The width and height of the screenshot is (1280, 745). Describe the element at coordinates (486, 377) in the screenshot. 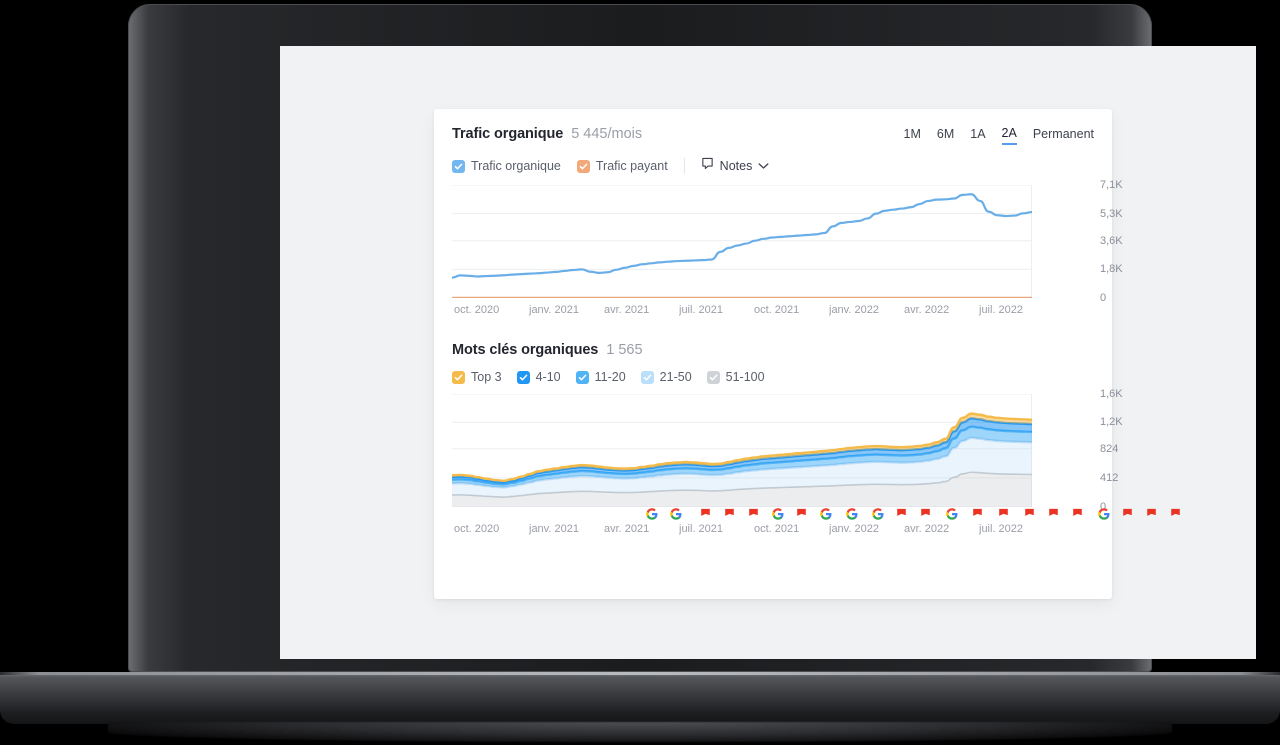

I see `legend-label: Top 3` at that location.